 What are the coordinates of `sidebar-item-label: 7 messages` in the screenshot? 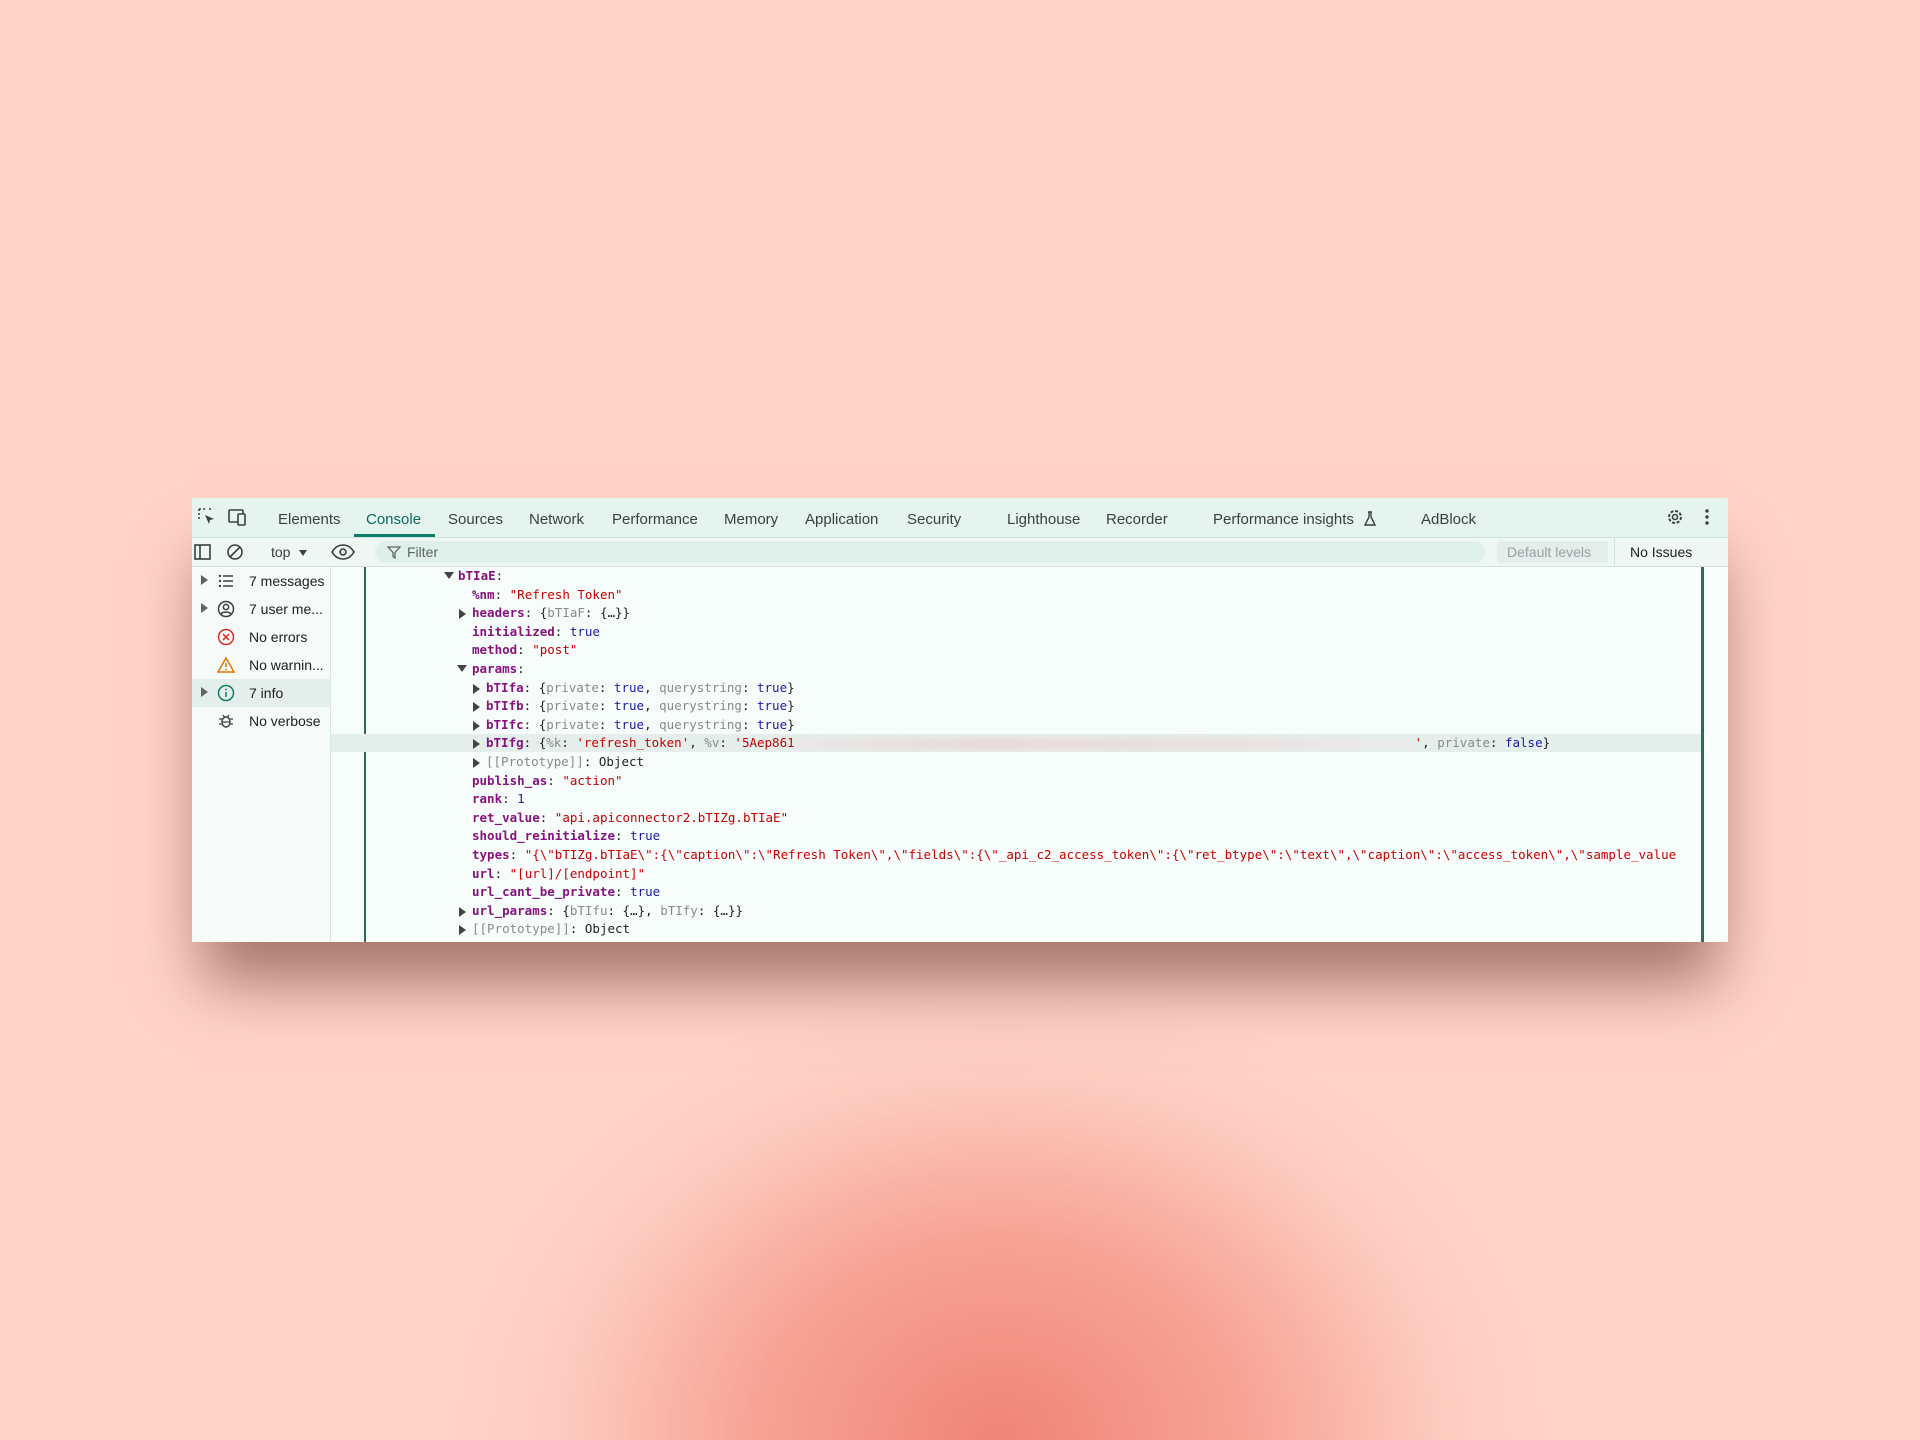 It's located at (287, 581).